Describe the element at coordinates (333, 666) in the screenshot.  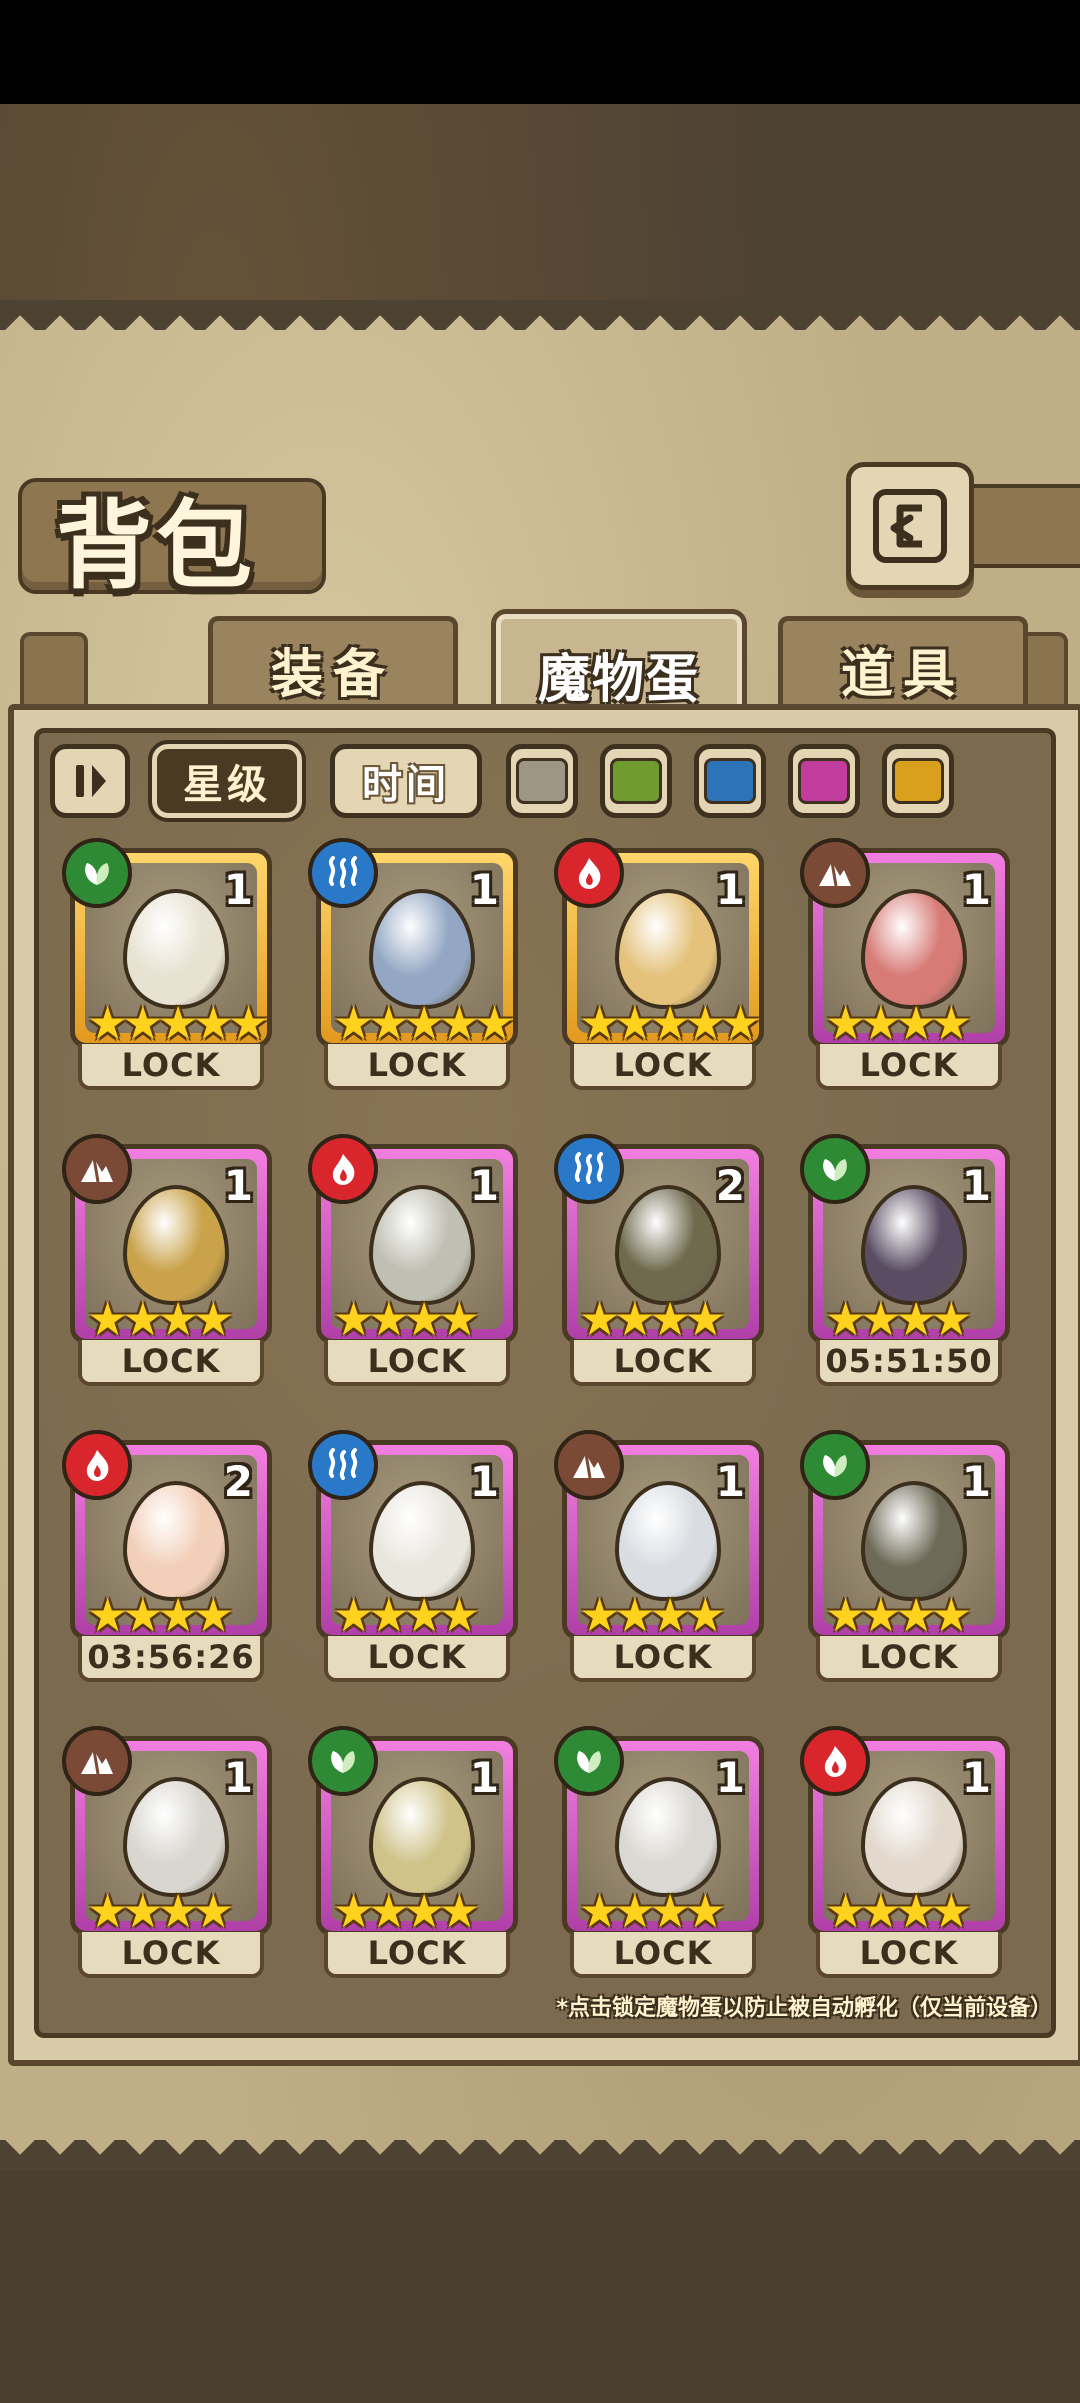
I see `tab-equipment: 装备` at that location.